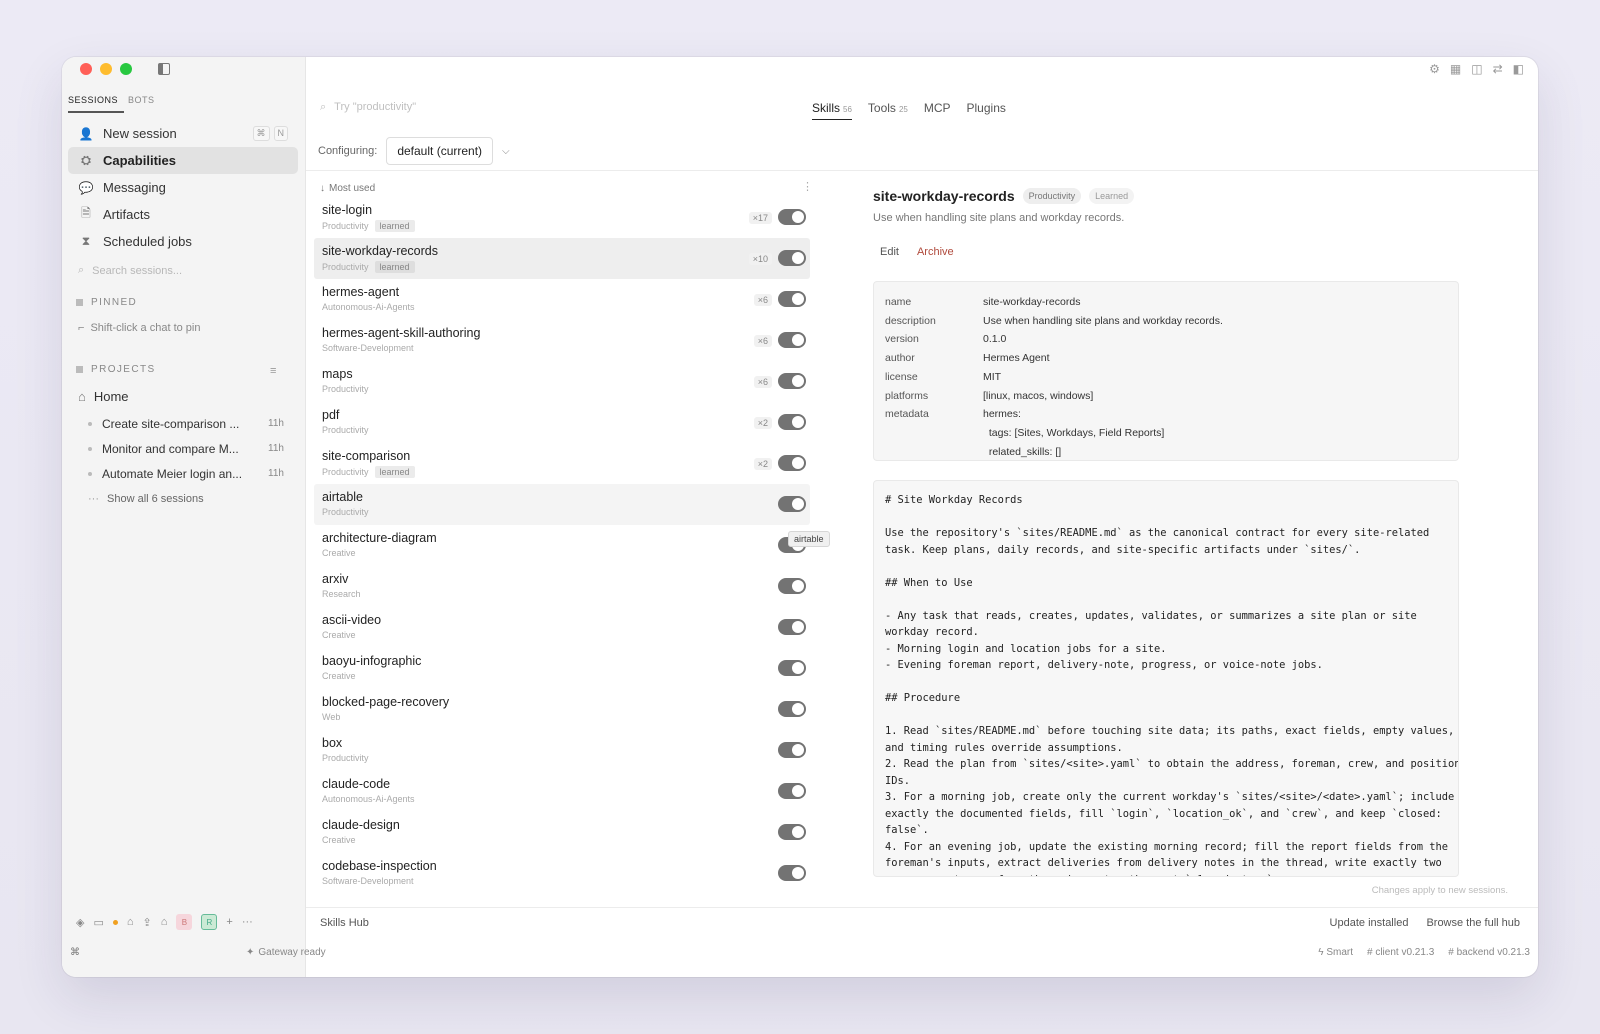 The image size is (1600, 1034). Describe the element at coordinates (183, 214) in the screenshot. I see `sidebar-item-artifacts: 🗎 Artifacts` at that location.